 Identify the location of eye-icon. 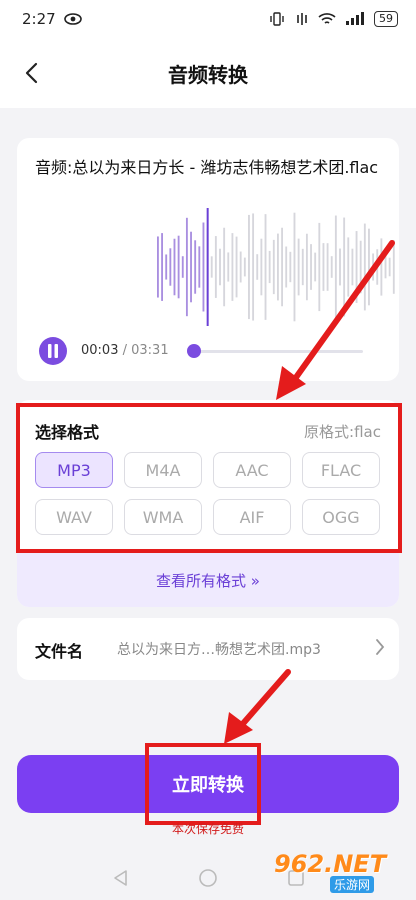
(72, 19).